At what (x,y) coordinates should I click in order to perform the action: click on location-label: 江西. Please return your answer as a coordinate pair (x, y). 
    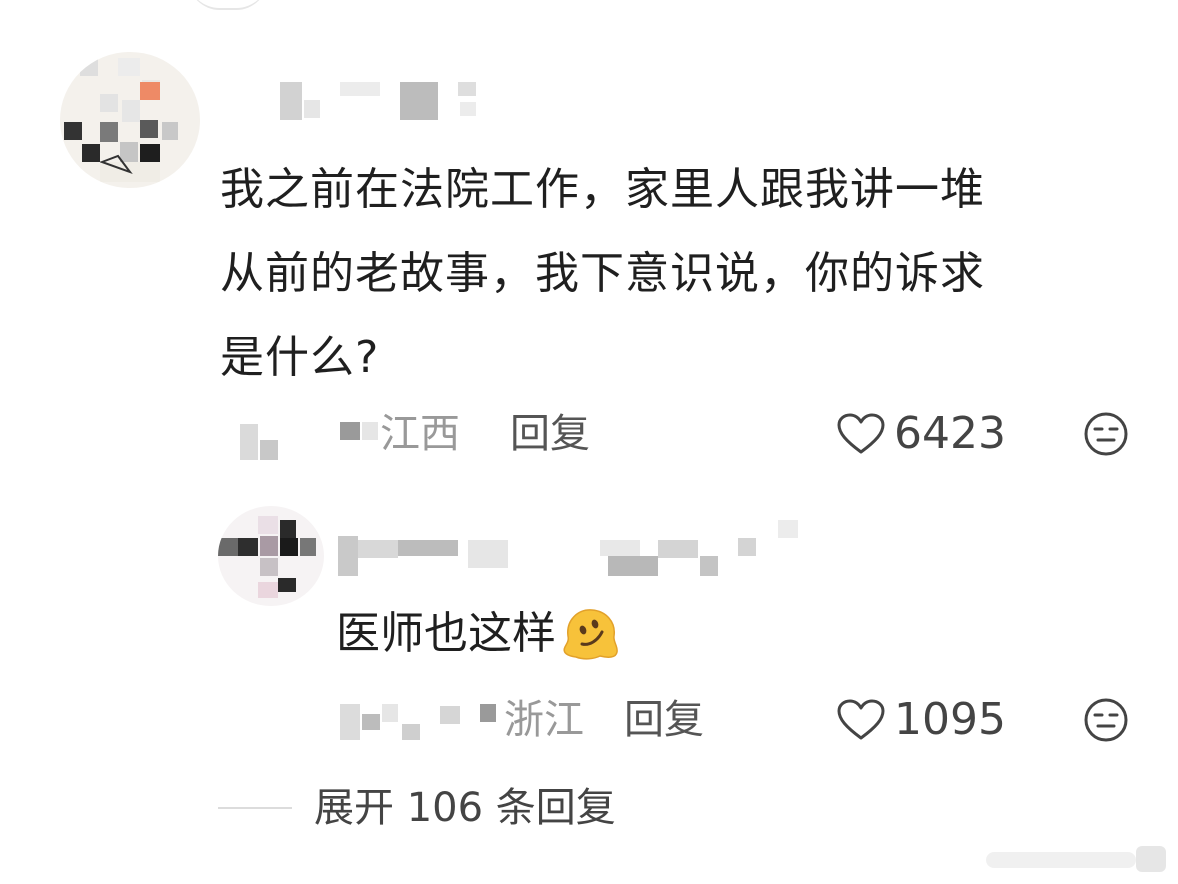
    Looking at the image, I should click on (420, 434).